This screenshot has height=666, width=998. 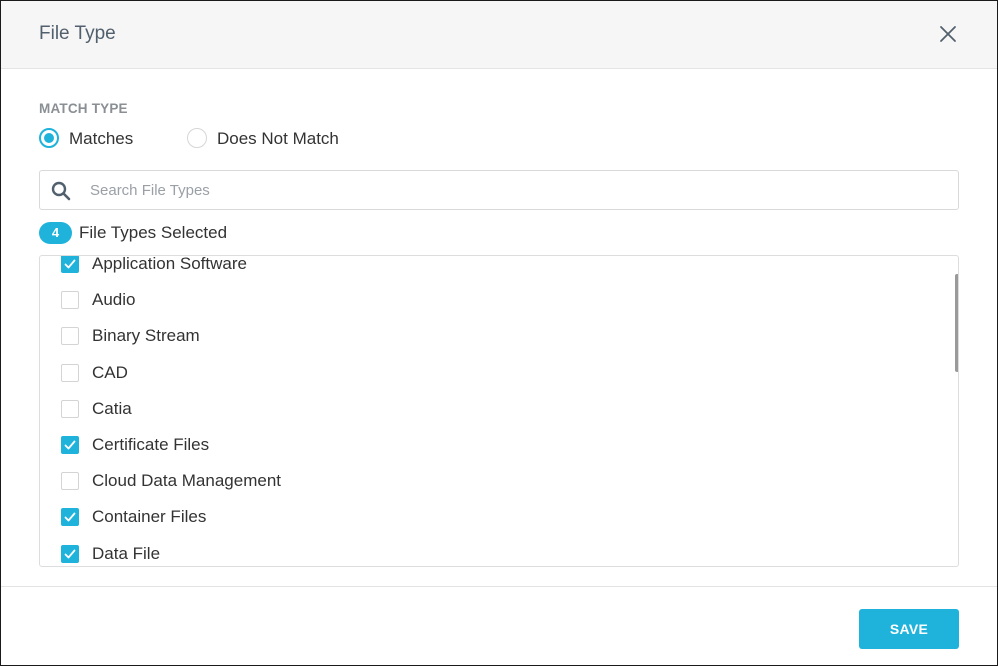 I want to click on radio-does-not-match-circle, so click(x=197, y=138).